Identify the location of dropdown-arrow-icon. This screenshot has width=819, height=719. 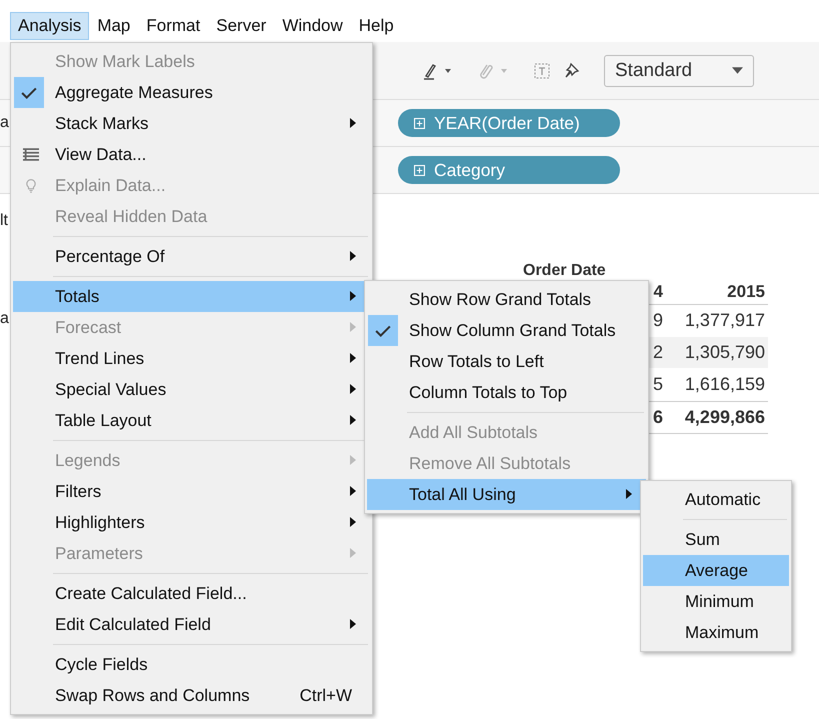
(737, 70).